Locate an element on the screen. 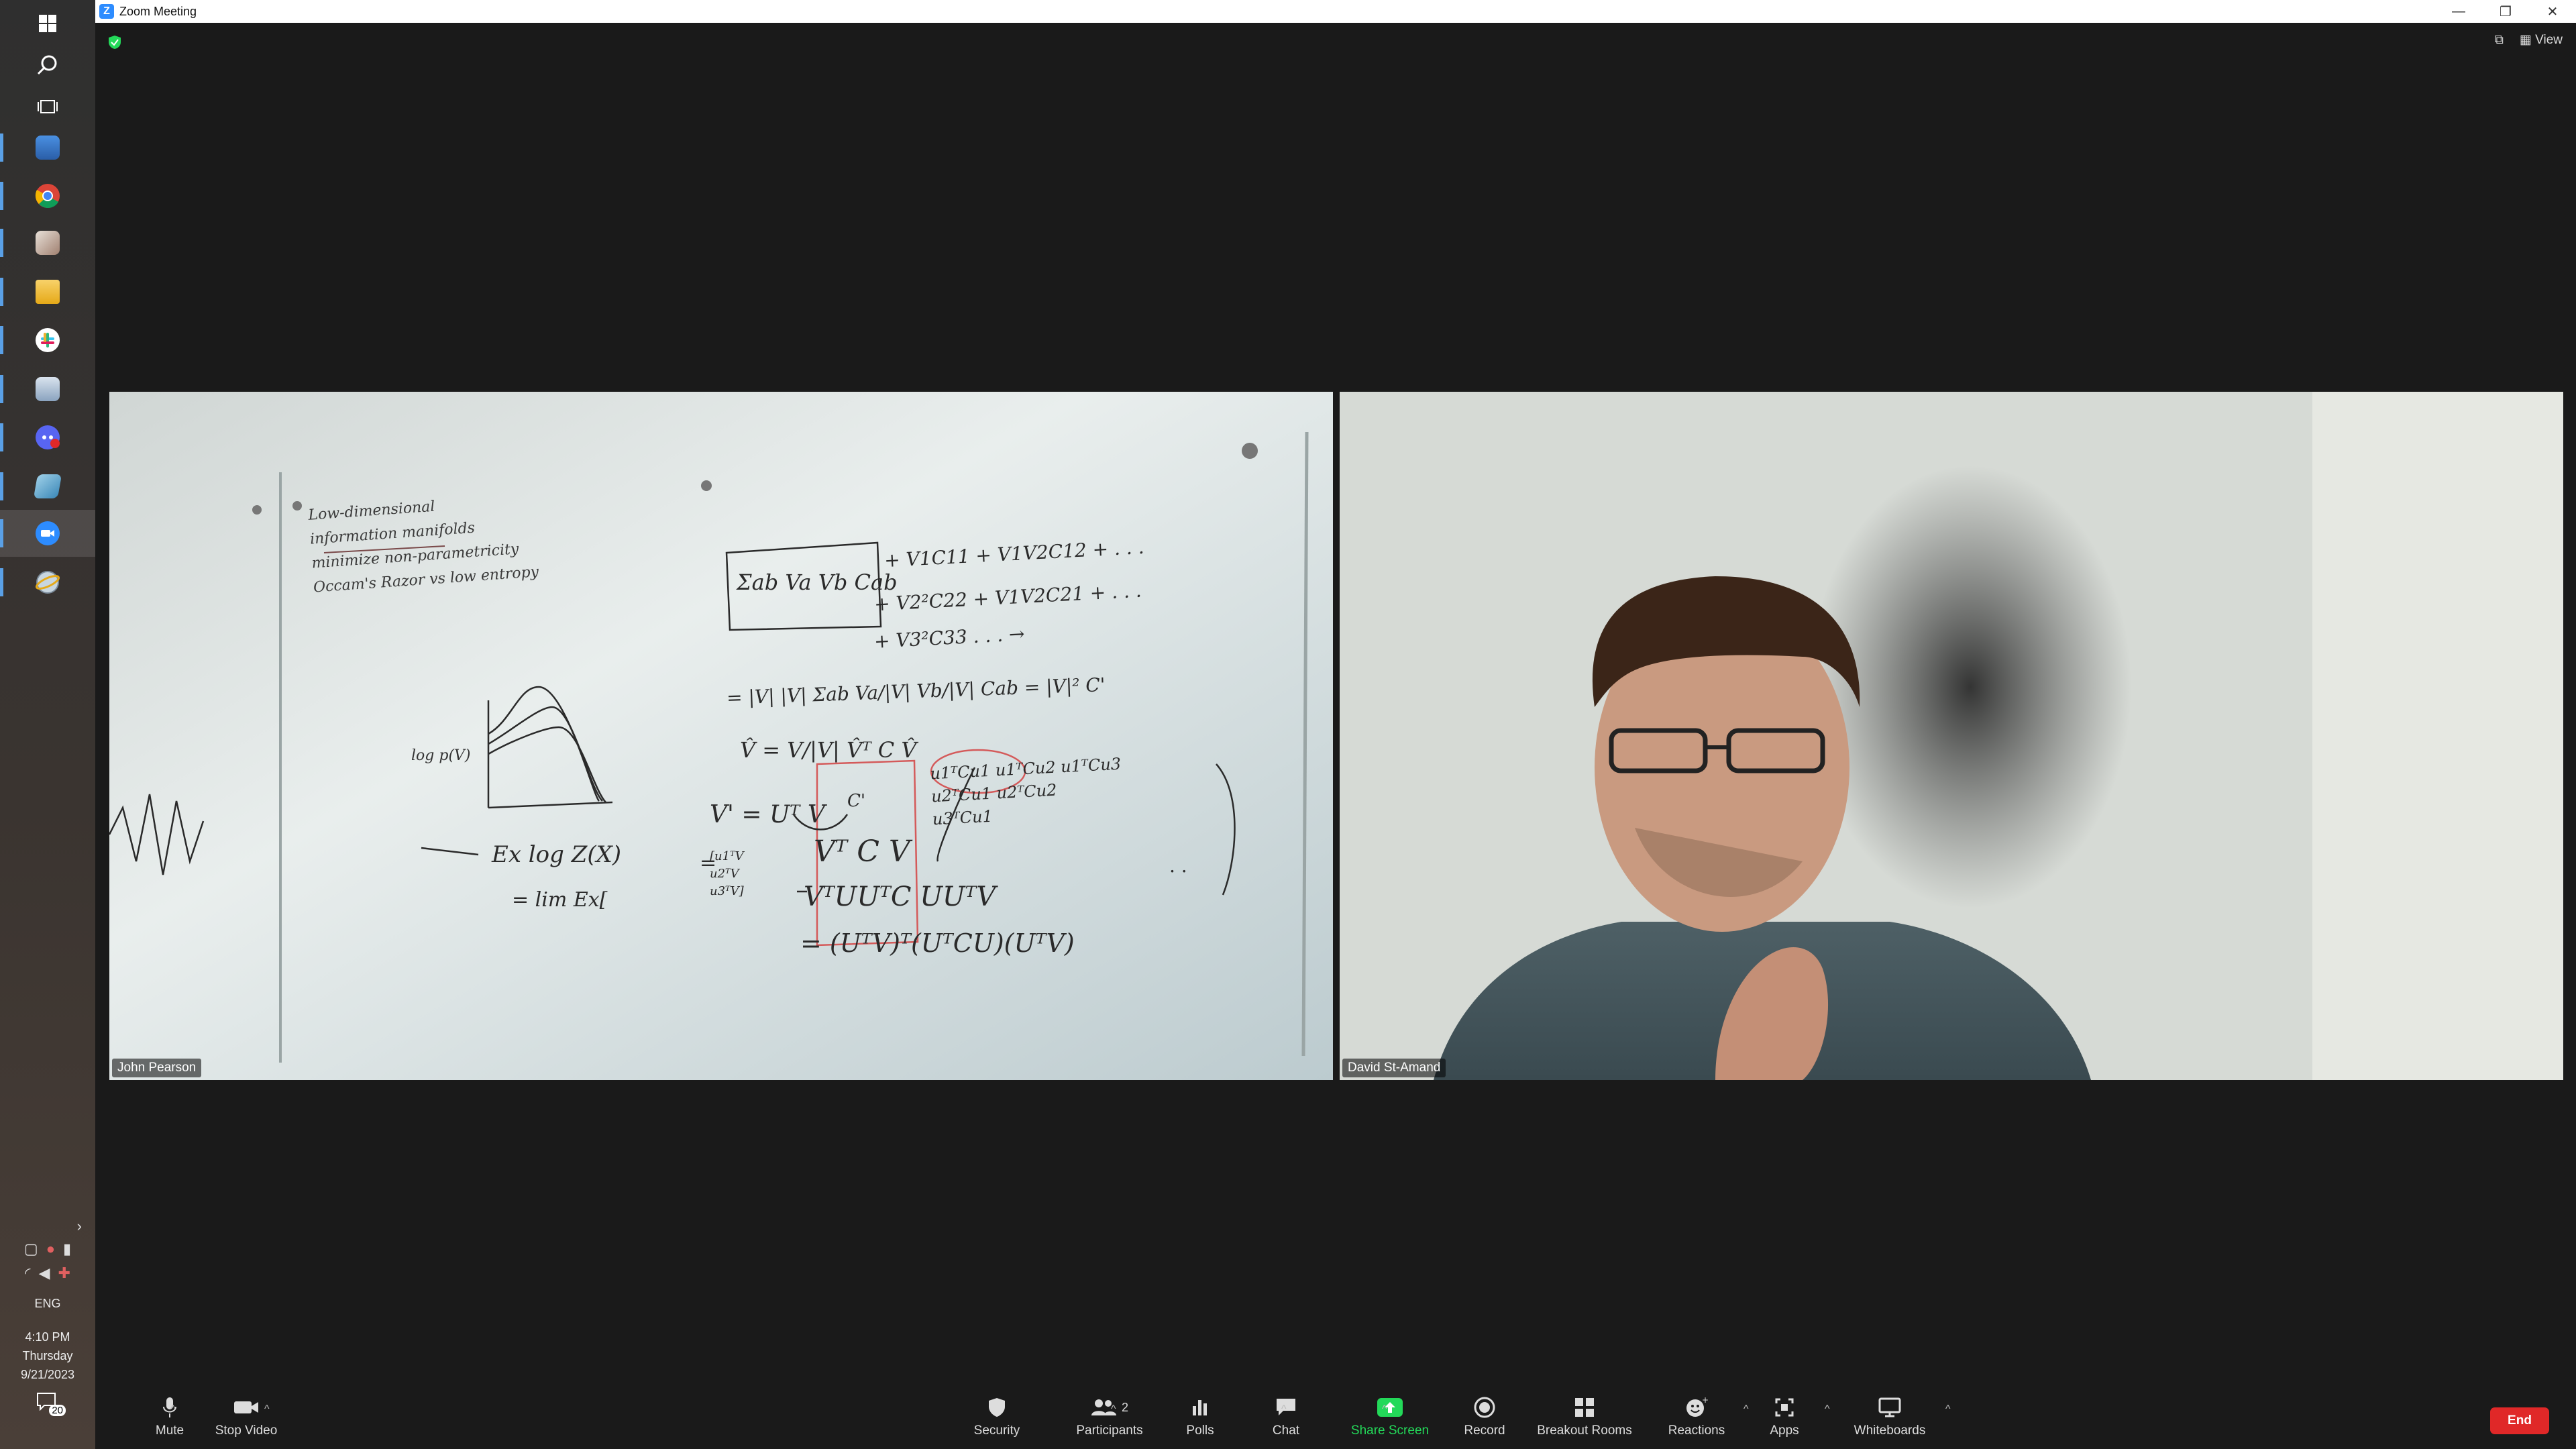 The image size is (2576, 1449). mute-button: Mute is located at coordinates (169, 1416).